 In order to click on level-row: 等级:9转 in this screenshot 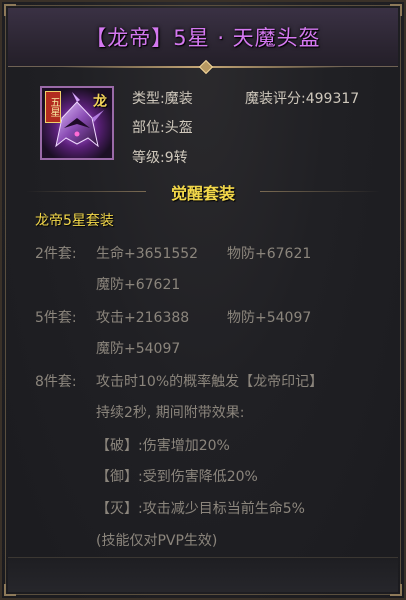, I will do `click(160, 157)`.